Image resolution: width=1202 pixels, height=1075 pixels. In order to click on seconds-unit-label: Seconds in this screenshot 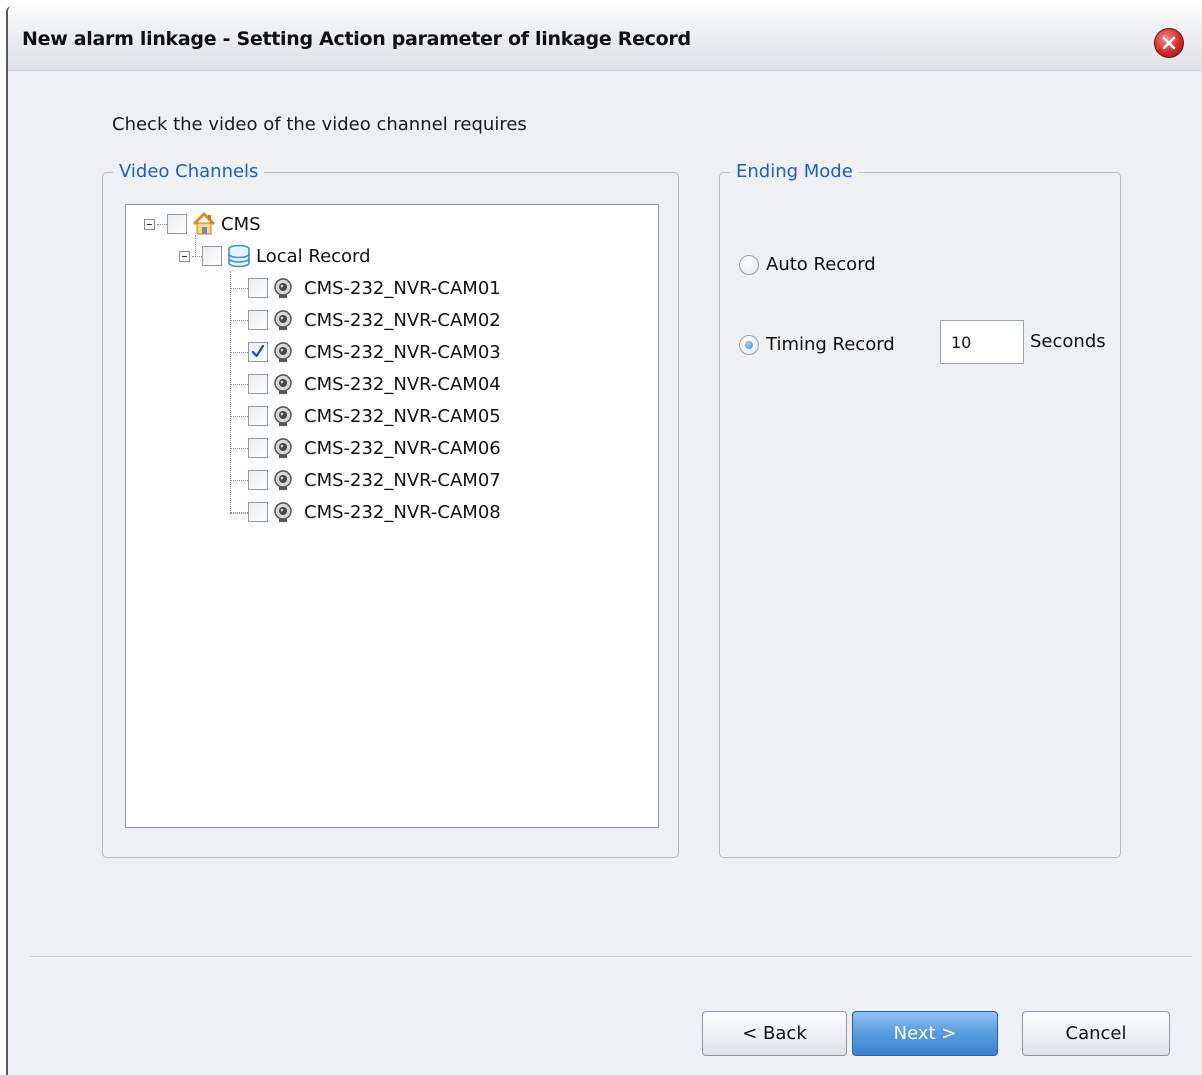, I will do `click(1068, 341)`.